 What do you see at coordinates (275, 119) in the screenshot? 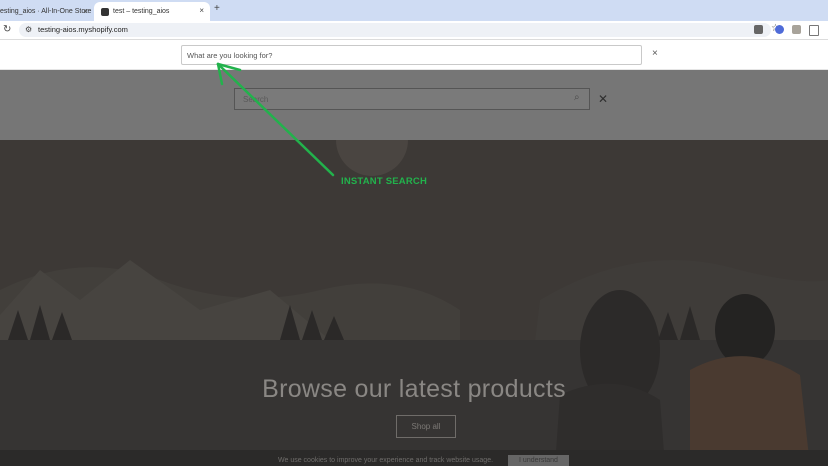
I see `annotation-arrow` at bounding box center [275, 119].